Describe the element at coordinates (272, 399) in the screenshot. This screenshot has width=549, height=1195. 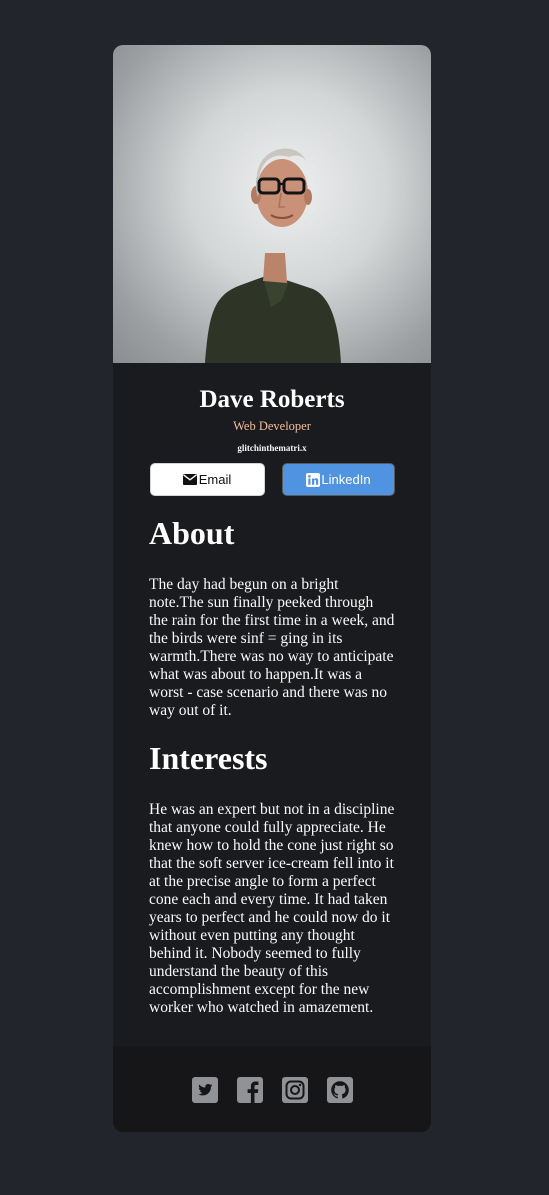
I see `profile-name: Dave Roberts` at that location.